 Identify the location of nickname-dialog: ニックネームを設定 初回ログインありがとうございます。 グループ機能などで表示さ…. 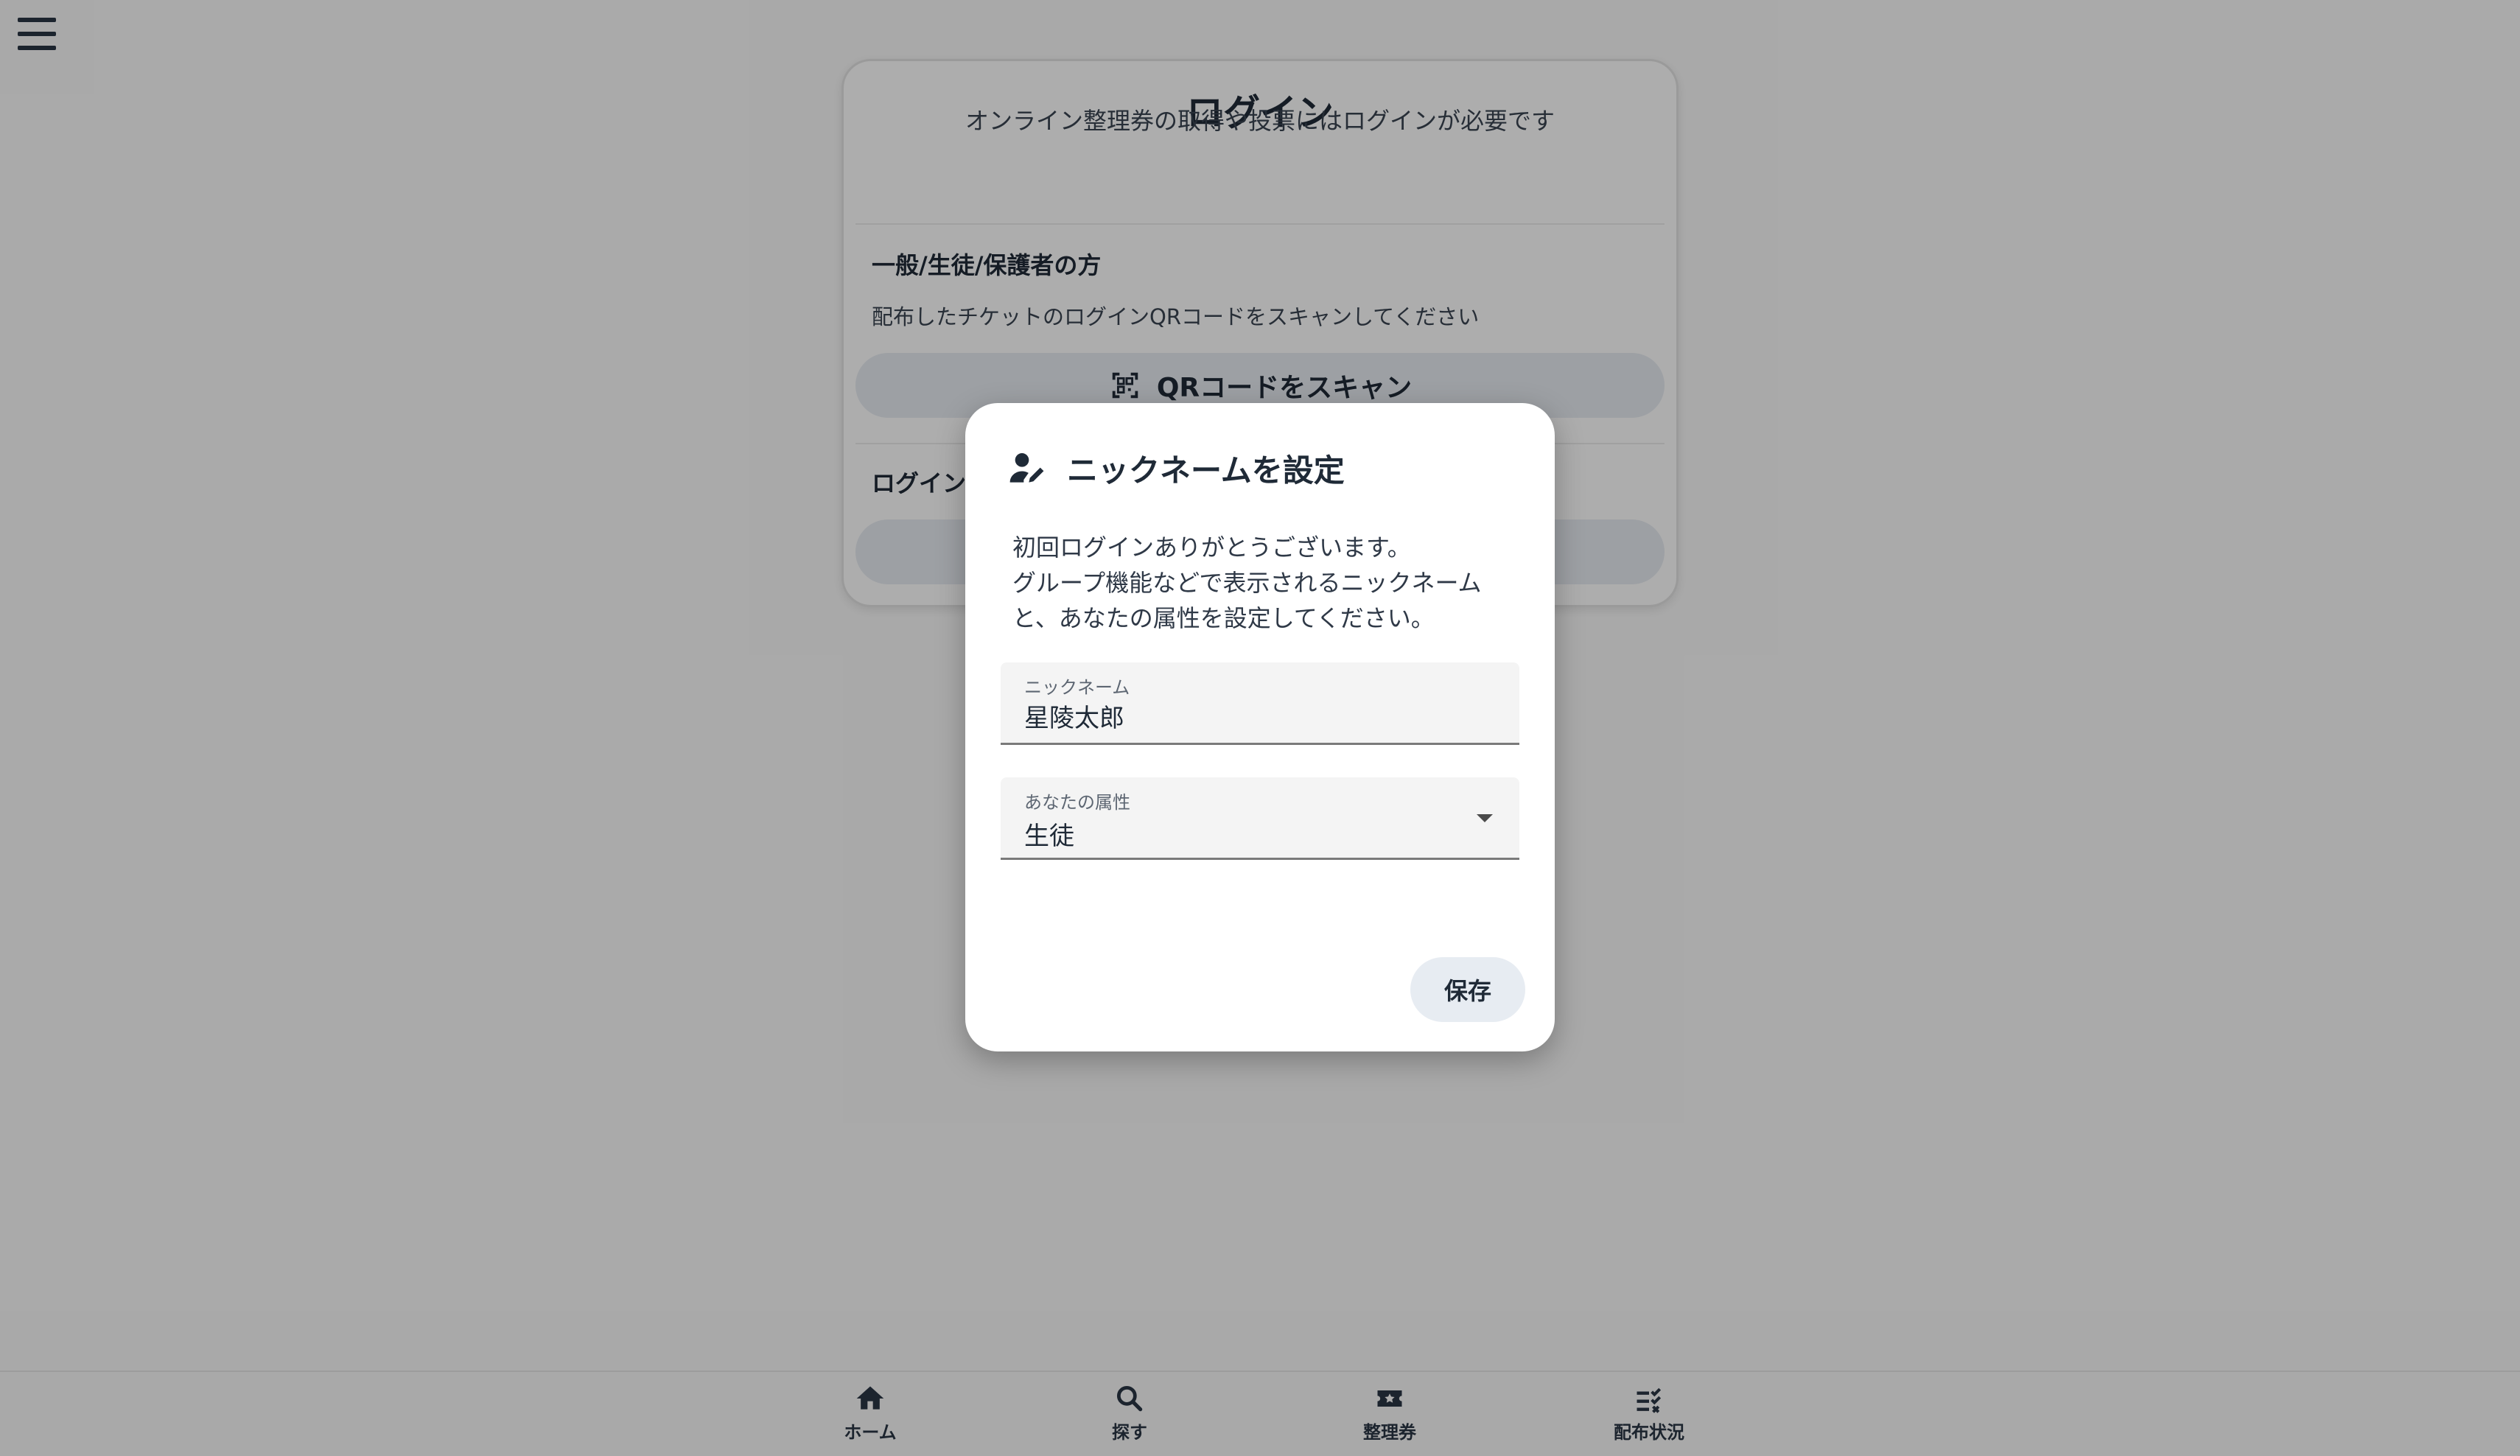
(1260, 727).